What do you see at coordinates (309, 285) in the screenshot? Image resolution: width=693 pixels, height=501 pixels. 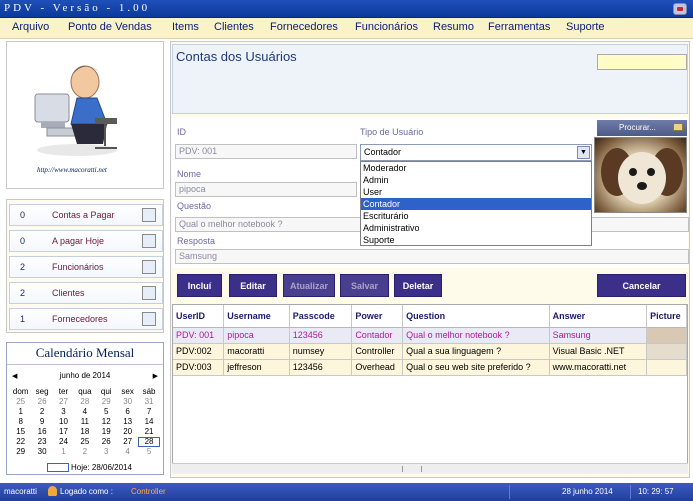 I see `update-button: Atualizar` at bounding box center [309, 285].